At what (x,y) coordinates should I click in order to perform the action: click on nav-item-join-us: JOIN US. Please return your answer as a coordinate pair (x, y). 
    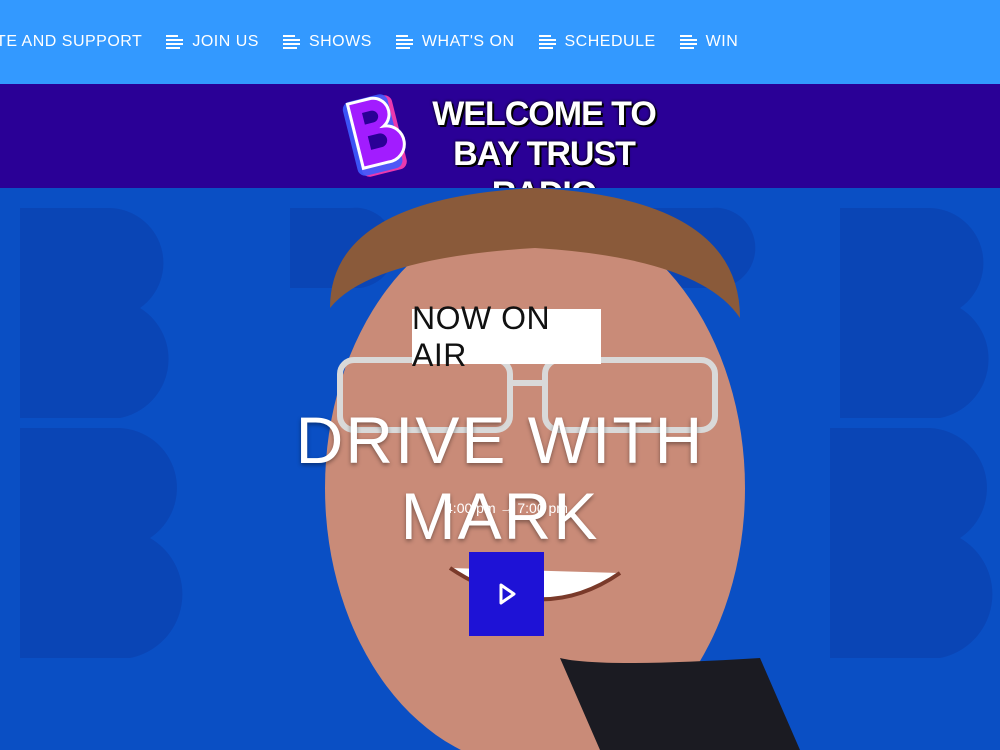
    Looking at the image, I should click on (212, 42).